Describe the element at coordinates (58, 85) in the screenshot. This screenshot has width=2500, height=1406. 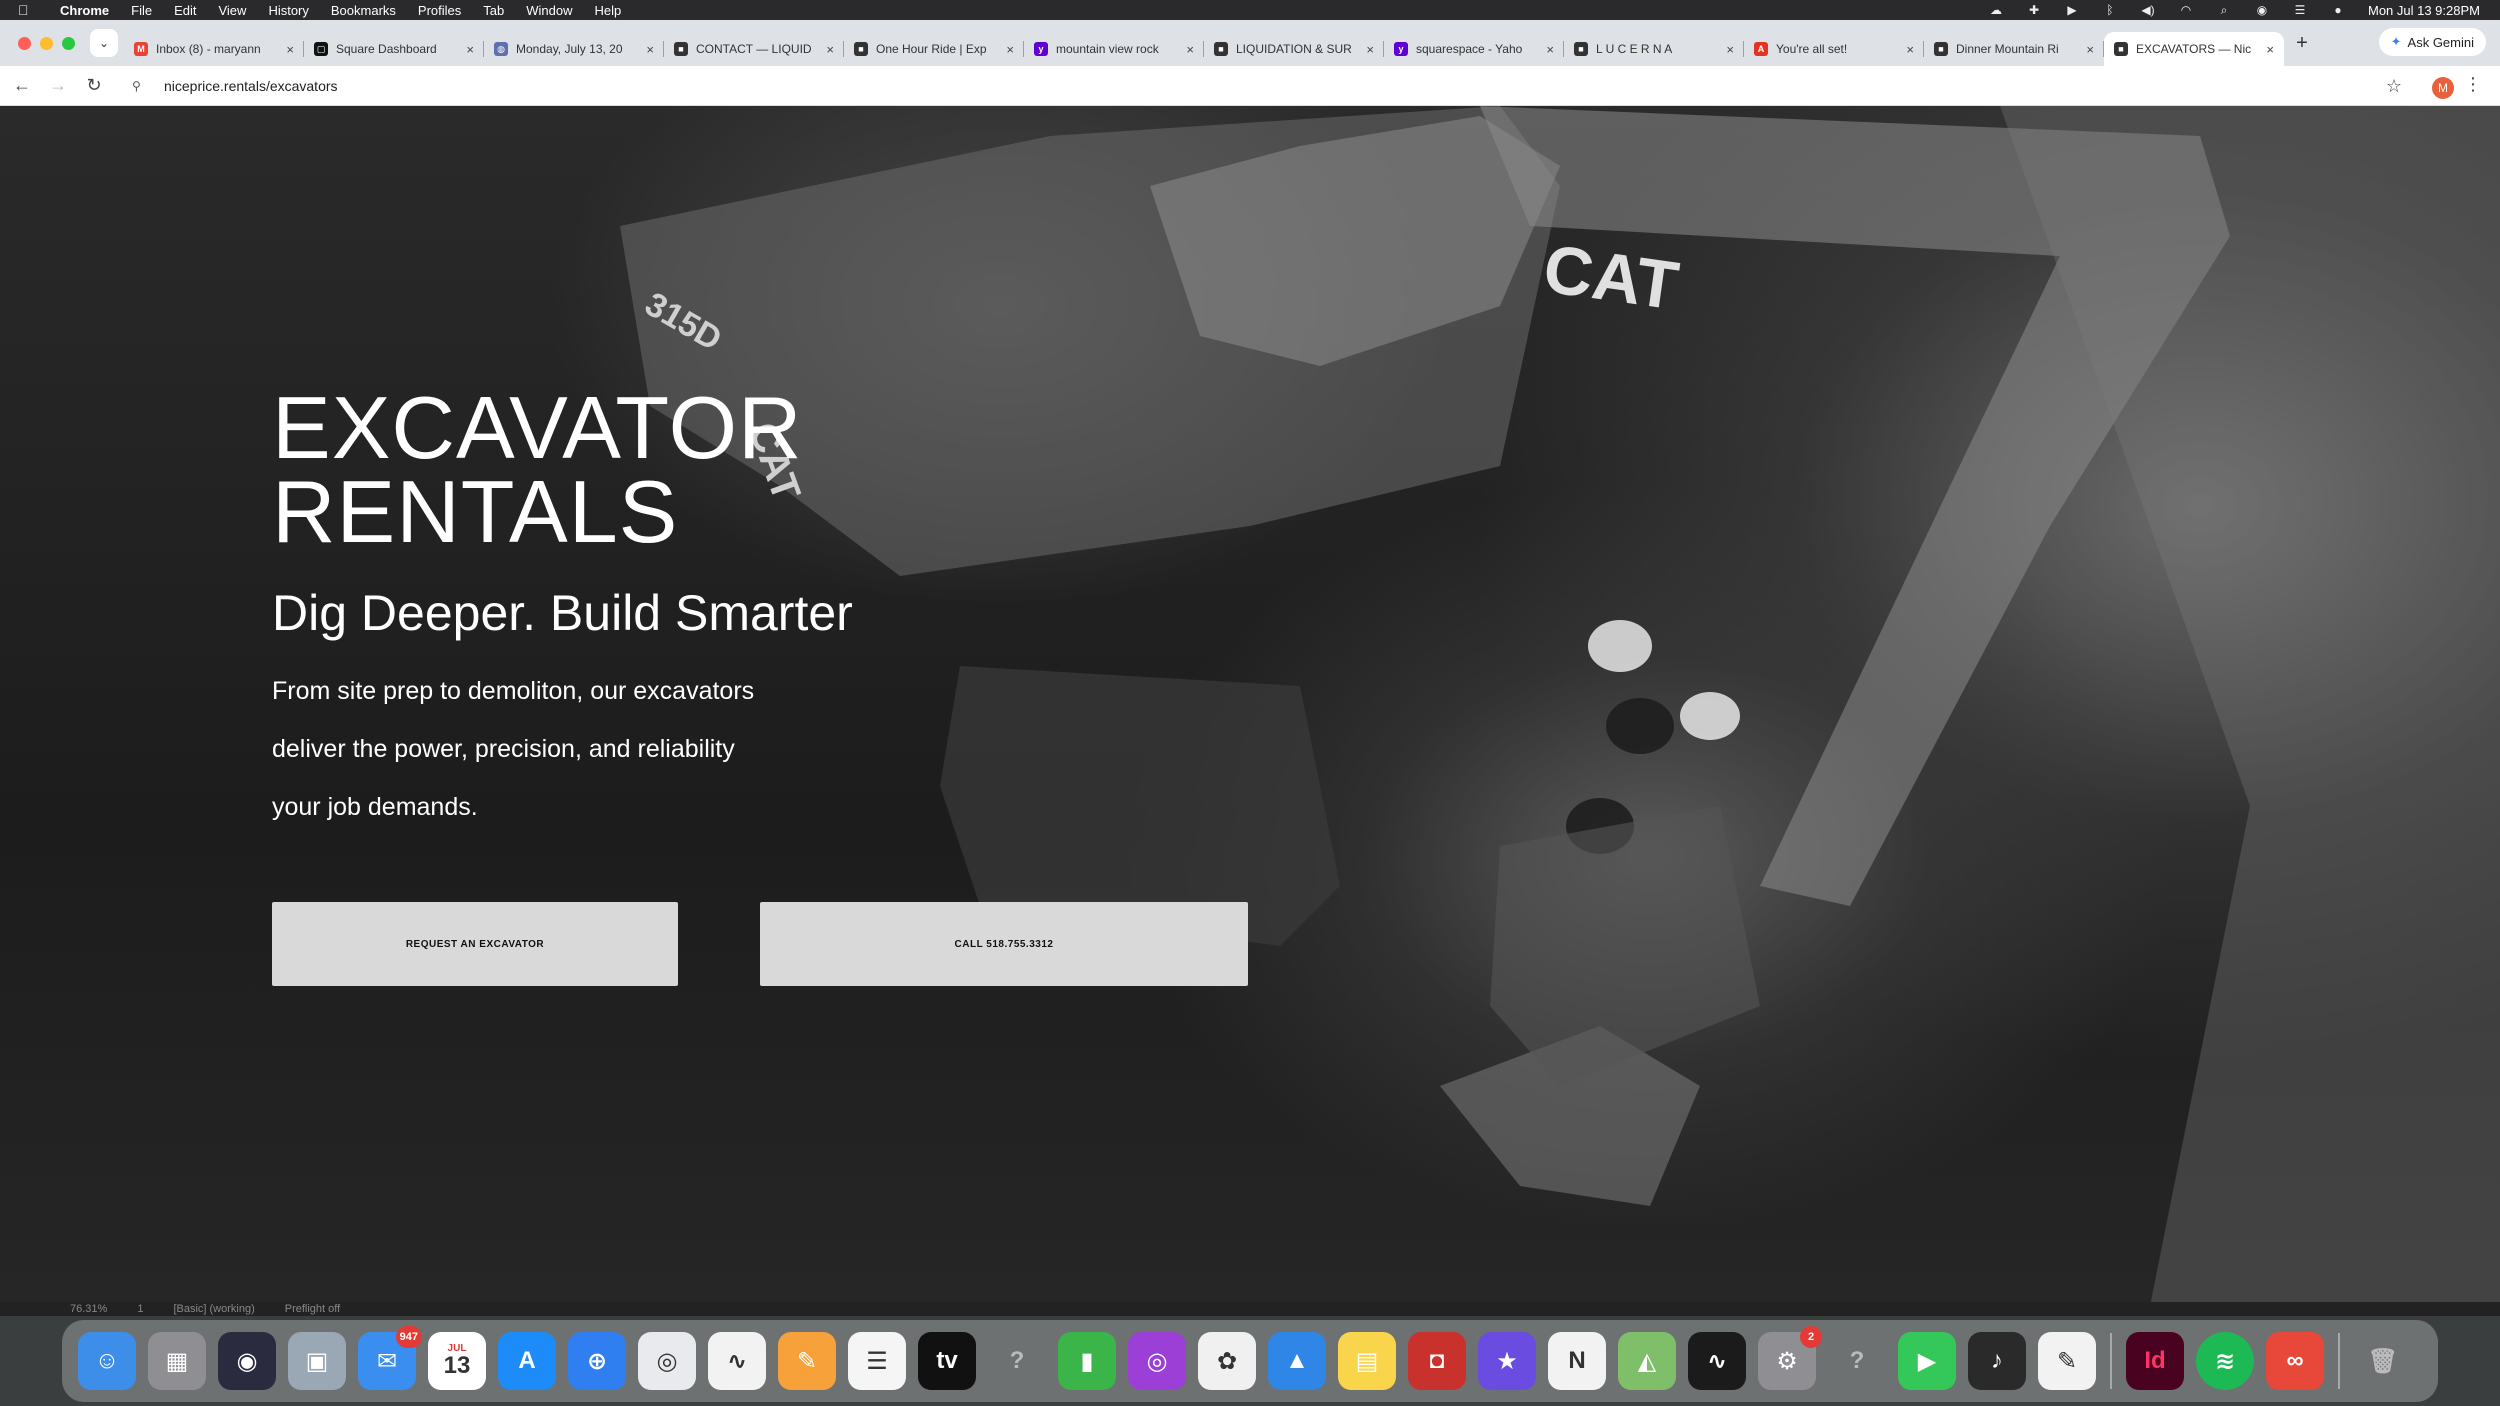
I see `forward-button: →` at that location.